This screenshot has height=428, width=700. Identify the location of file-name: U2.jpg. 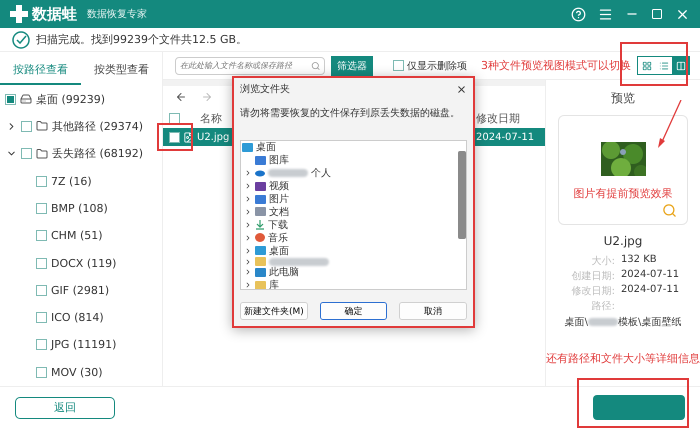
(213, 137).